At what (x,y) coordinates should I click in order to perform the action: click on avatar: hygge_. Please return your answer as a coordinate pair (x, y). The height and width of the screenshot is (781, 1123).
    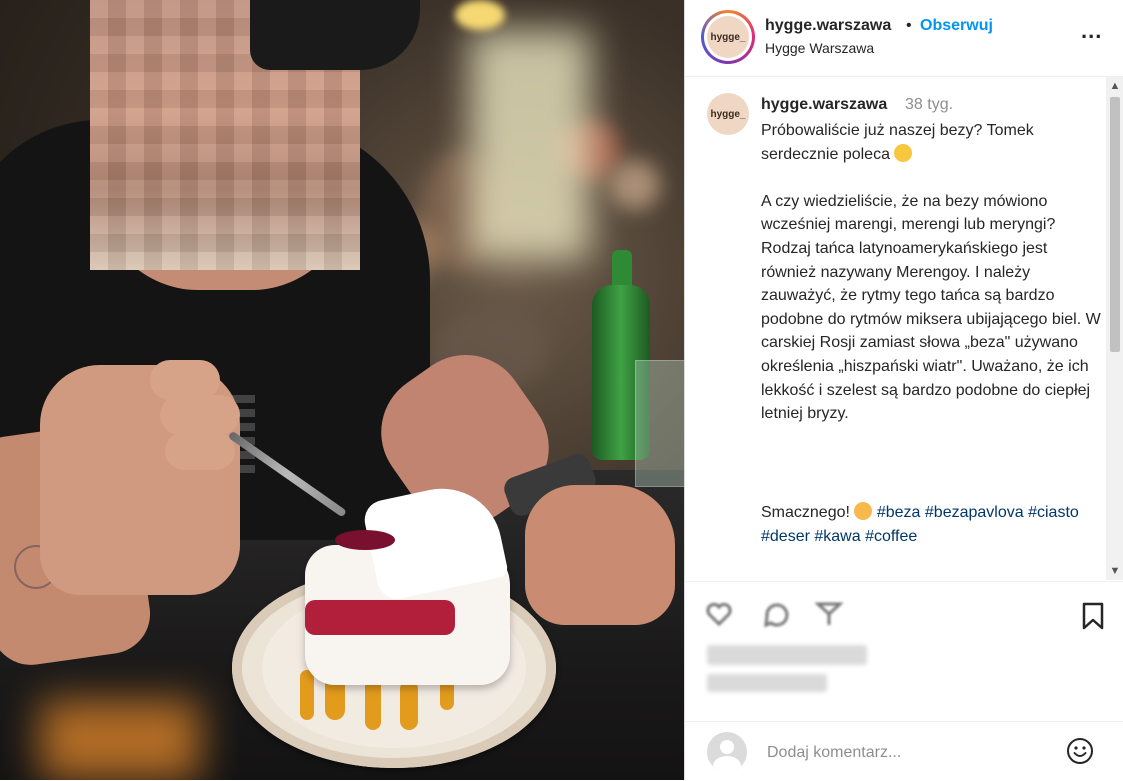
    Looking at the image, I should click on (728, 37).